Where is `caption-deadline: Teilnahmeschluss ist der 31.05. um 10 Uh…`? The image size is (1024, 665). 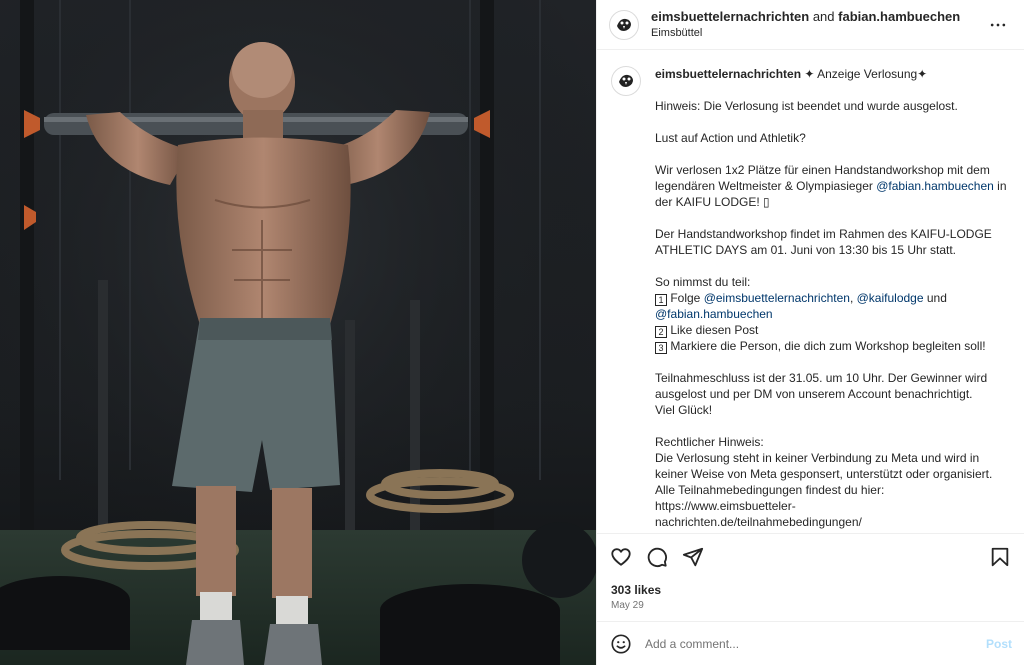 caption-deadline: Teilnahmeschluss ist der 31.05. um 10 Uh… is located at coordinates (821, 386).